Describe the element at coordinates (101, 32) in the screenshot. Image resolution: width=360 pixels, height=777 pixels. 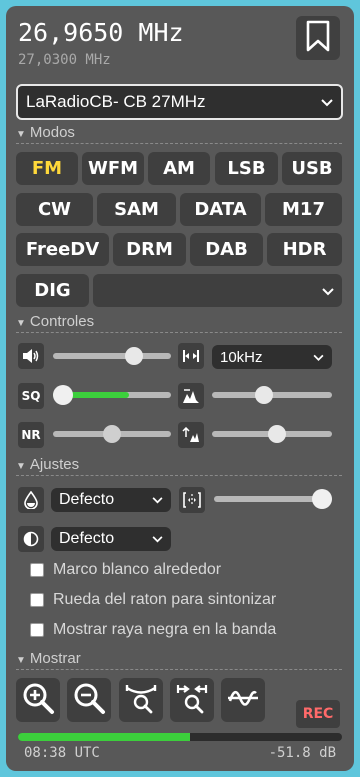
I see `frequency-display: 26,9650 MHz` at that location.